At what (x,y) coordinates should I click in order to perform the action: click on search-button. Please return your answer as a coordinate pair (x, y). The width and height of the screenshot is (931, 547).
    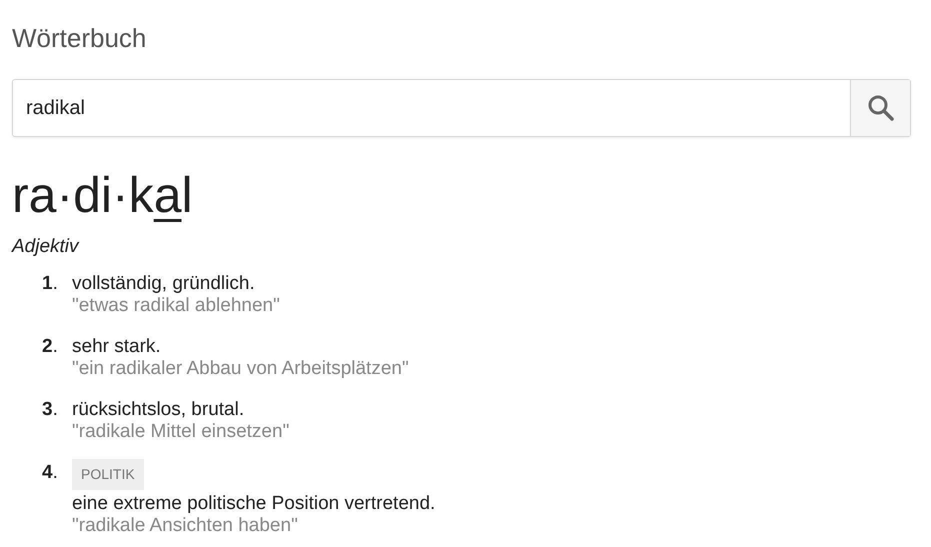
    Looking at the image, I should click on (880, 108).